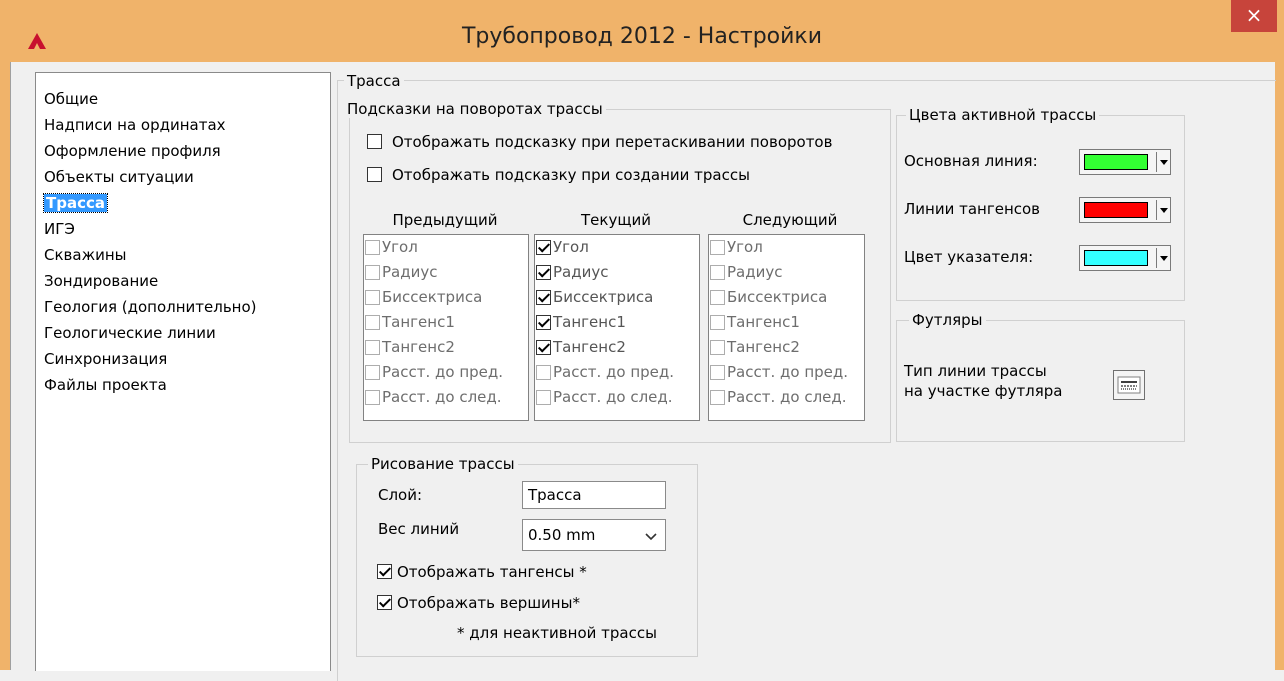 The width and height of the screenshot is (1284, 681). I want to click on hint-check-label: Расст. до след., so click(613, 397).